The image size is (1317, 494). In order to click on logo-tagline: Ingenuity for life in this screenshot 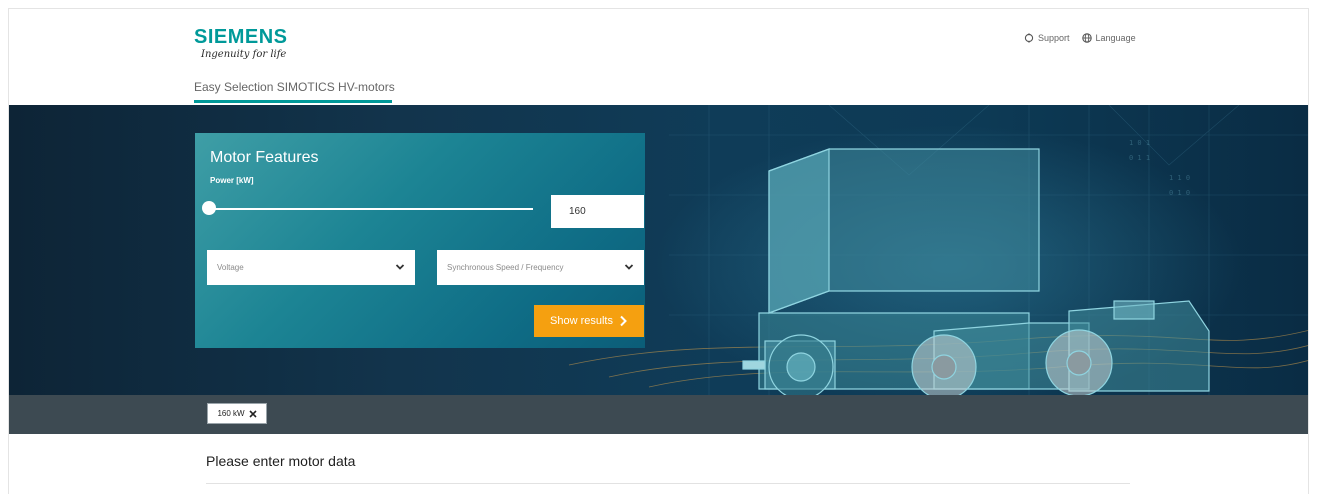, I will do `click(244, 54)`.